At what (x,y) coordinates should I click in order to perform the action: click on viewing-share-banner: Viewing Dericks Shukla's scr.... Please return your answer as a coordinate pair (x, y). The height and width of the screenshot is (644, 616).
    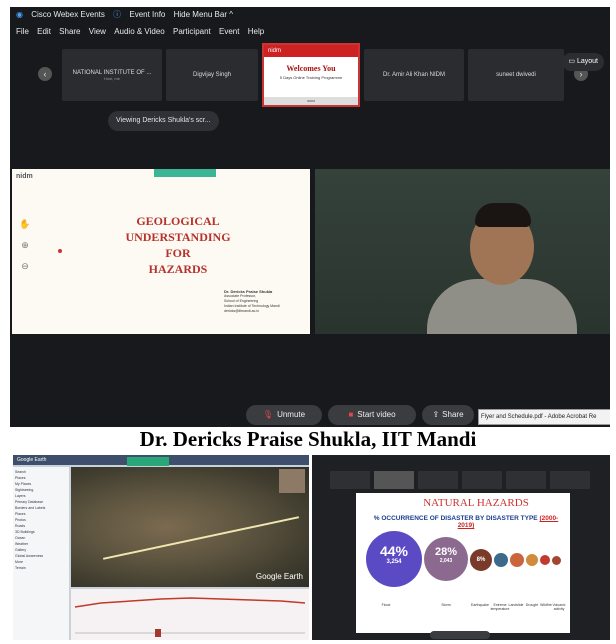
    Looking at the image, I should click on (163, 121).